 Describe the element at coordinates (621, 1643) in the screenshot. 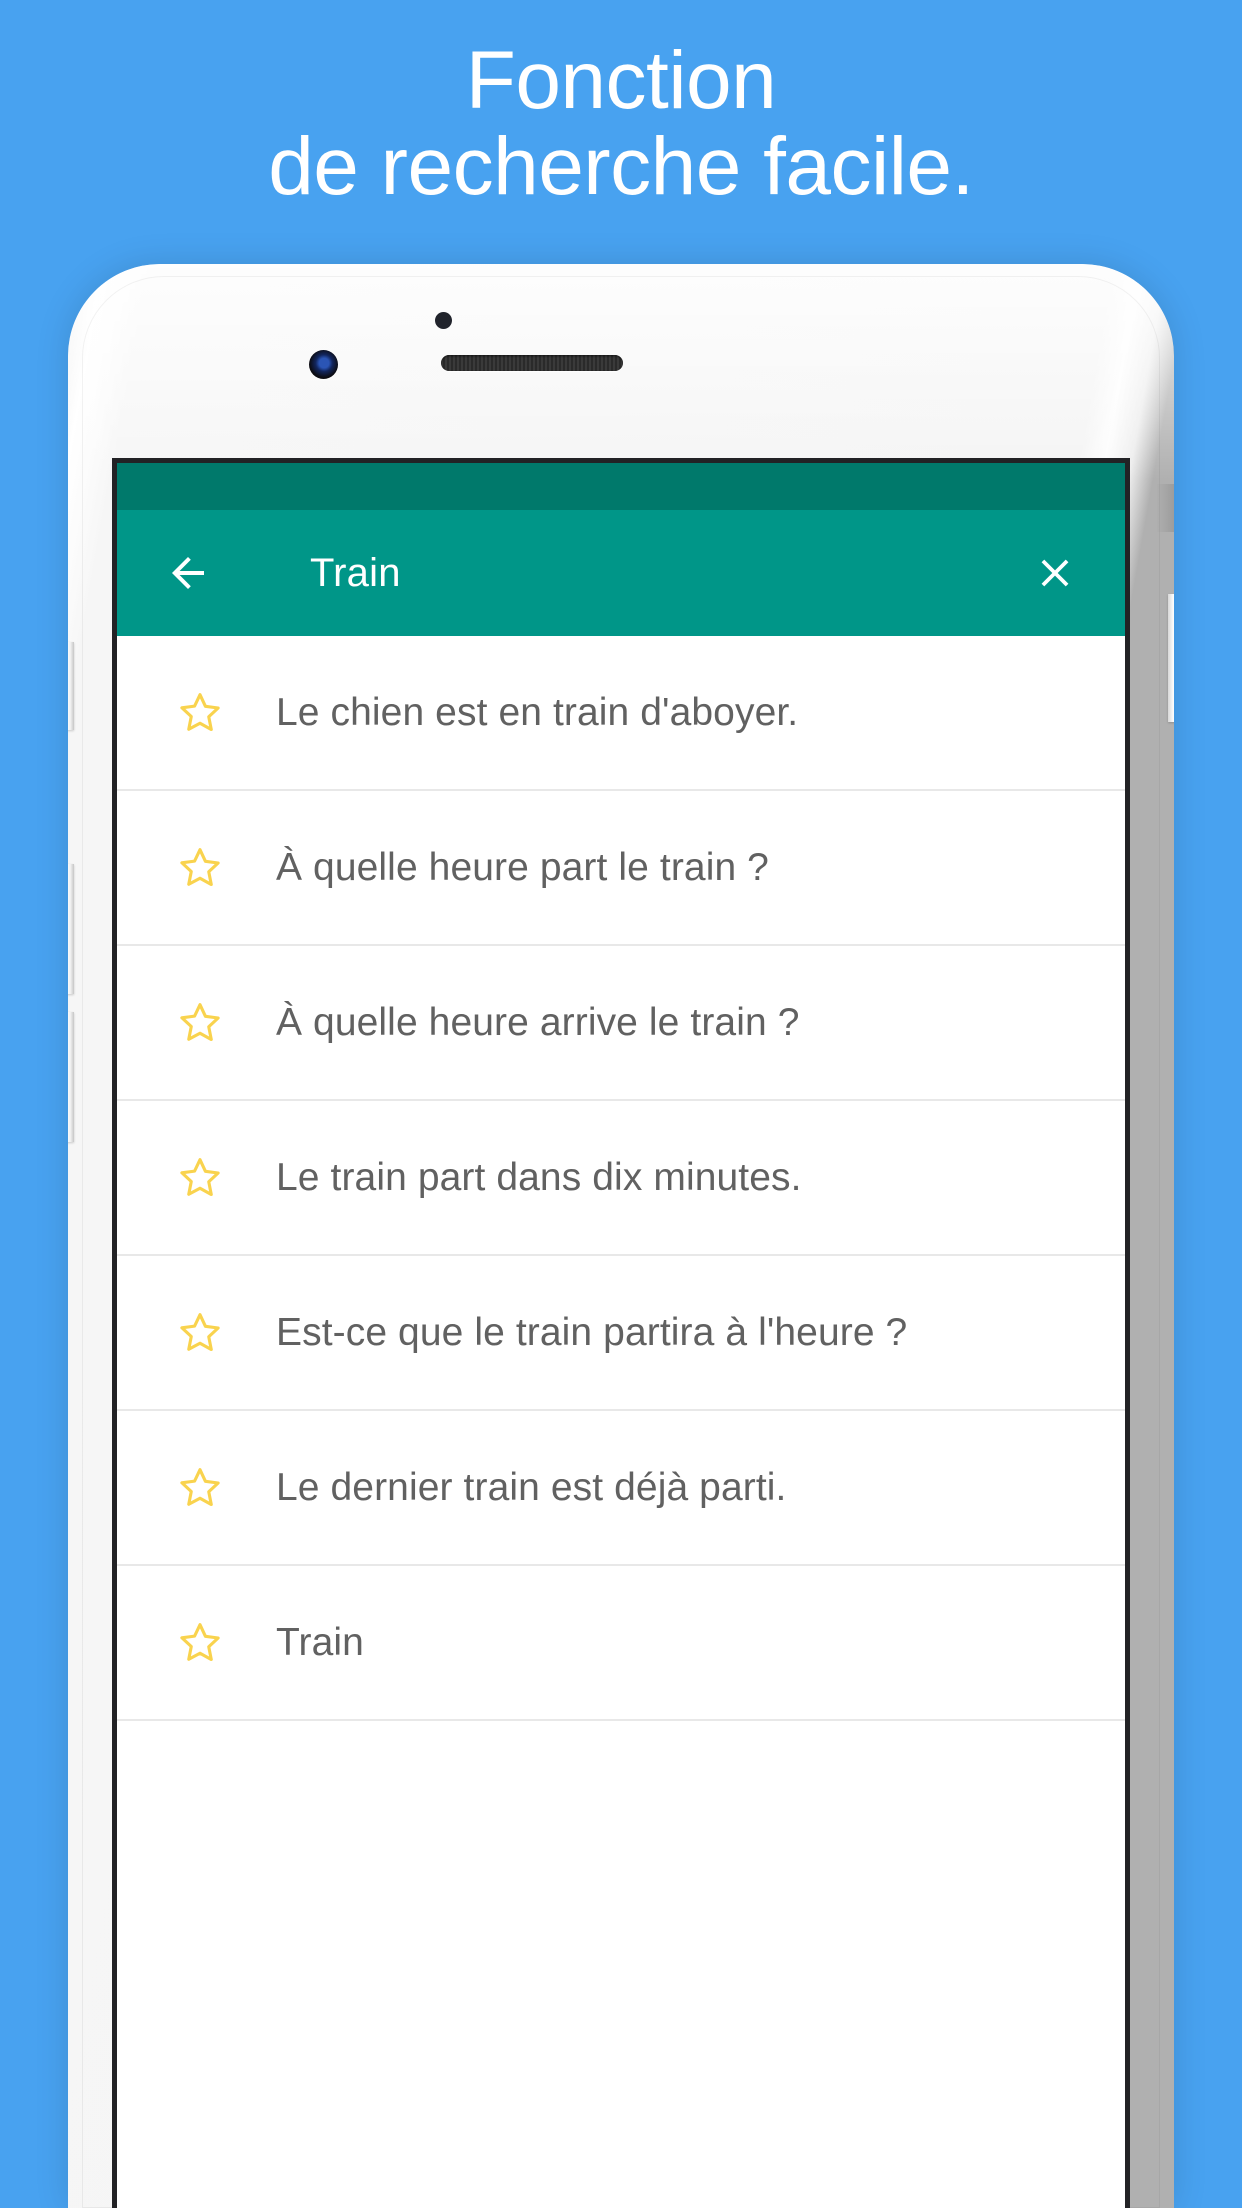

I see `list-item: Train` at that location.